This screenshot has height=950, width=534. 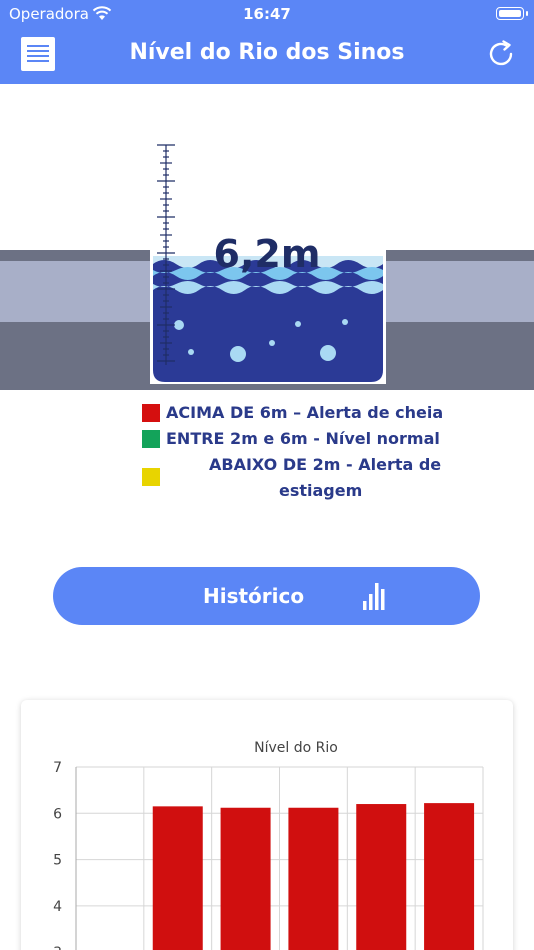 What do you see at coordinates (151, 477) in the screenshot?
I see `legend-swatch-yellow` at bounding box center [151, 477].